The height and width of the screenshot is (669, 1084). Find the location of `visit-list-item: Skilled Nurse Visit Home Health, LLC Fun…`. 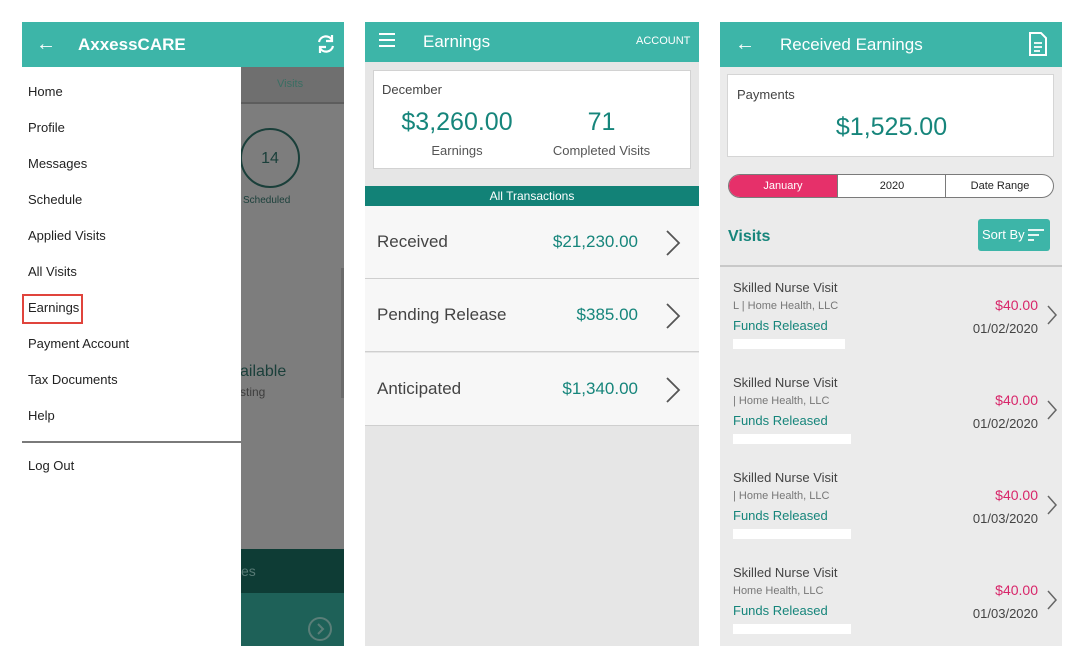

visit-list-item: Skilled Nurse Visit Home Health, LLC Fun… is located at coordinates (891, 605).